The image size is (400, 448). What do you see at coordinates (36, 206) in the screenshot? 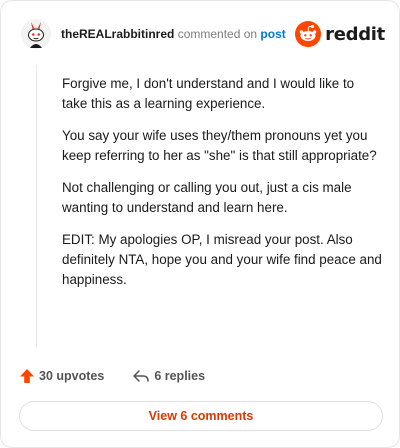
I see `thread-line` at bounding box center [36, 206].